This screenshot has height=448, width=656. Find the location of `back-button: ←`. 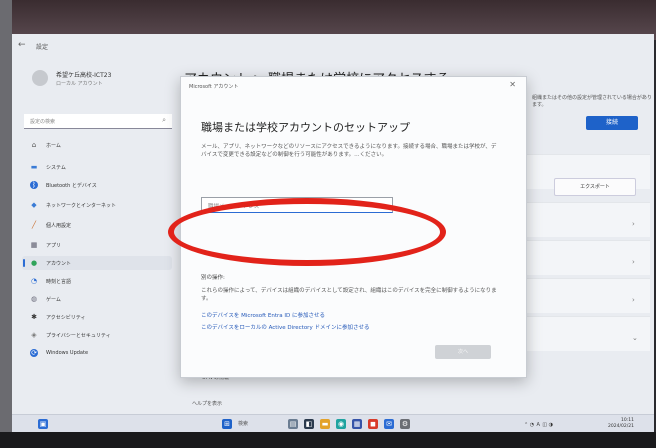

back-button: ← is located at coordinates (22, 45).